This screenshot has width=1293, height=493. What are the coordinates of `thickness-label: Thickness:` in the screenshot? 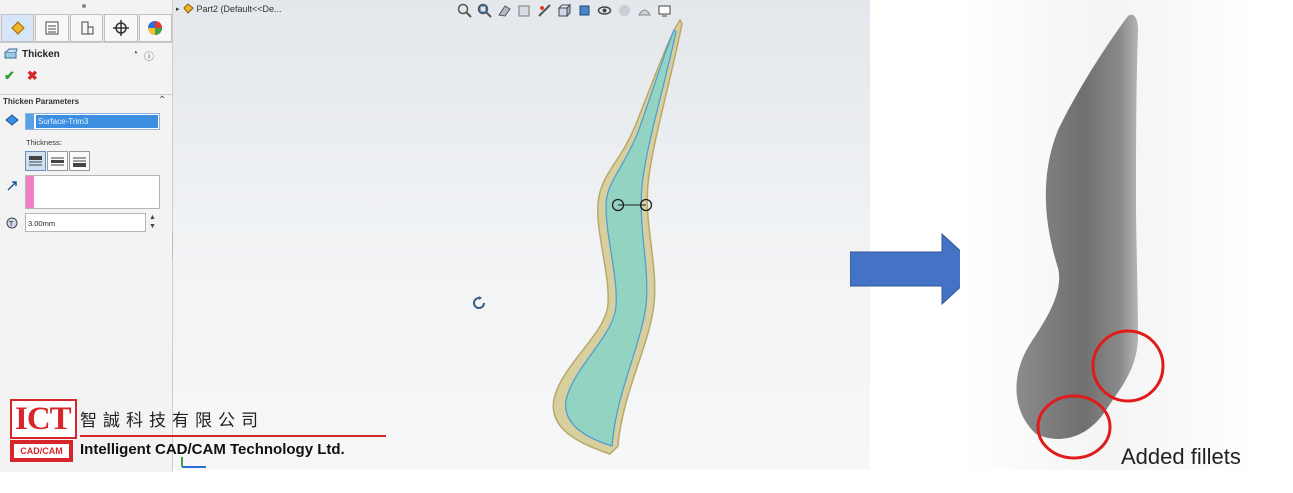 It's located at (44, 142).